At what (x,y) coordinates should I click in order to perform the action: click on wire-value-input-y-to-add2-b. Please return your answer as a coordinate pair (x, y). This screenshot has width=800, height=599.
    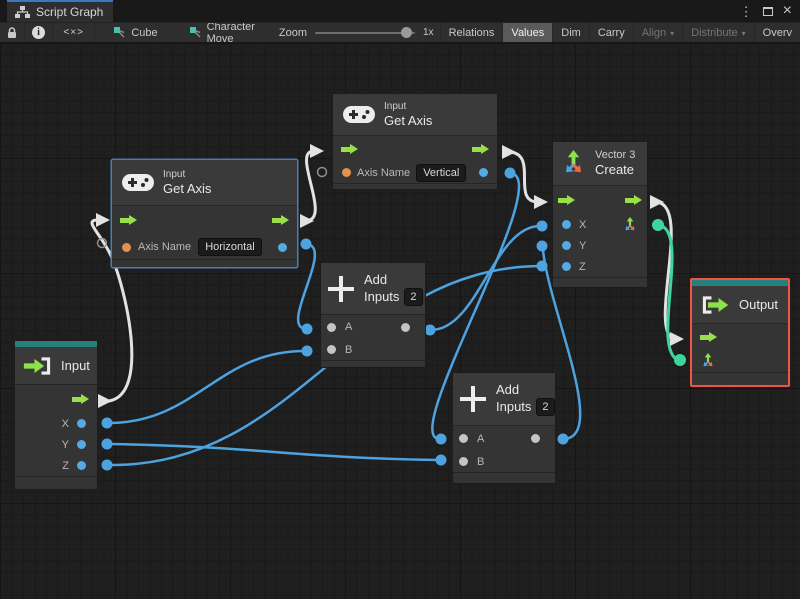
    Looking at the image, I should click on (273, 452).